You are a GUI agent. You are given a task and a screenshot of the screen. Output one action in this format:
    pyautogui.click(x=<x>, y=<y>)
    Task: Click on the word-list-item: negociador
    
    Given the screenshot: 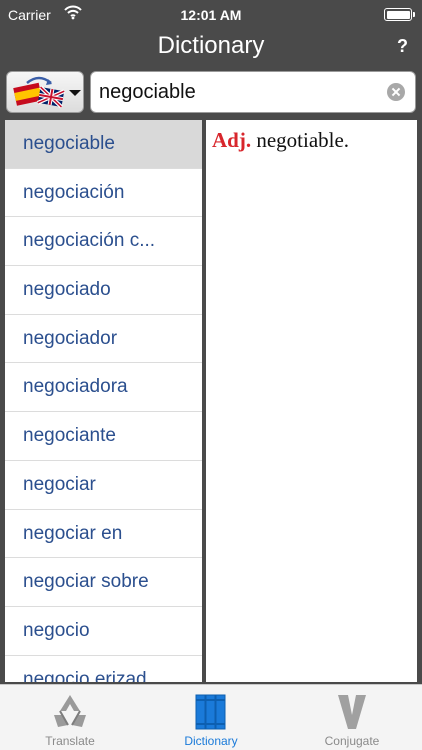 What is the action you would take?
    pyautogui.click(x=103, y=339)
    